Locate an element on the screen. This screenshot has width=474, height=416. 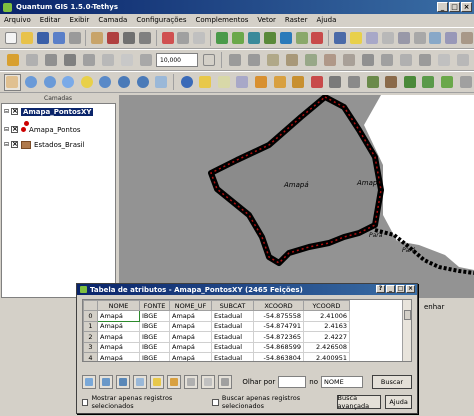
refresh-icon is located at coordinates (161, 82).